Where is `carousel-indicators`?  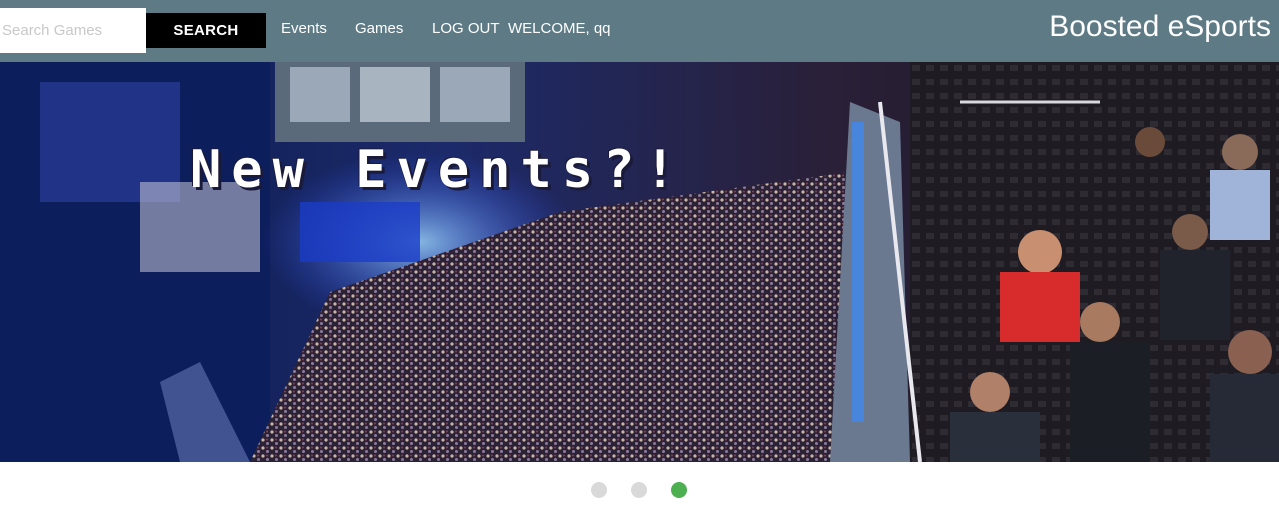
carousel-indicators is located at coordinates (639, 490).